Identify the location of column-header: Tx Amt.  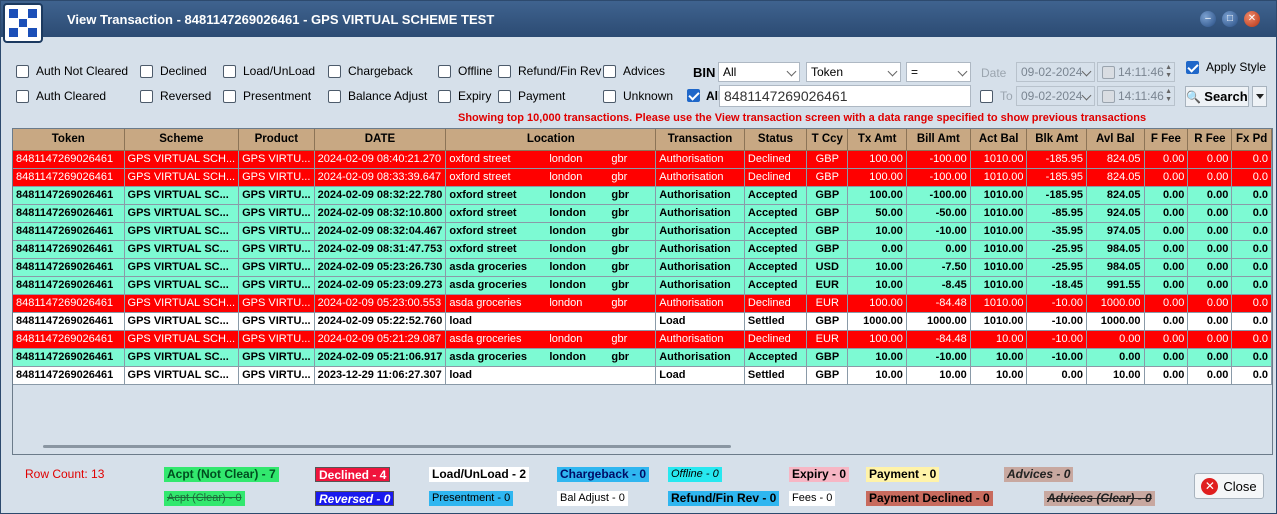
(877, 140).